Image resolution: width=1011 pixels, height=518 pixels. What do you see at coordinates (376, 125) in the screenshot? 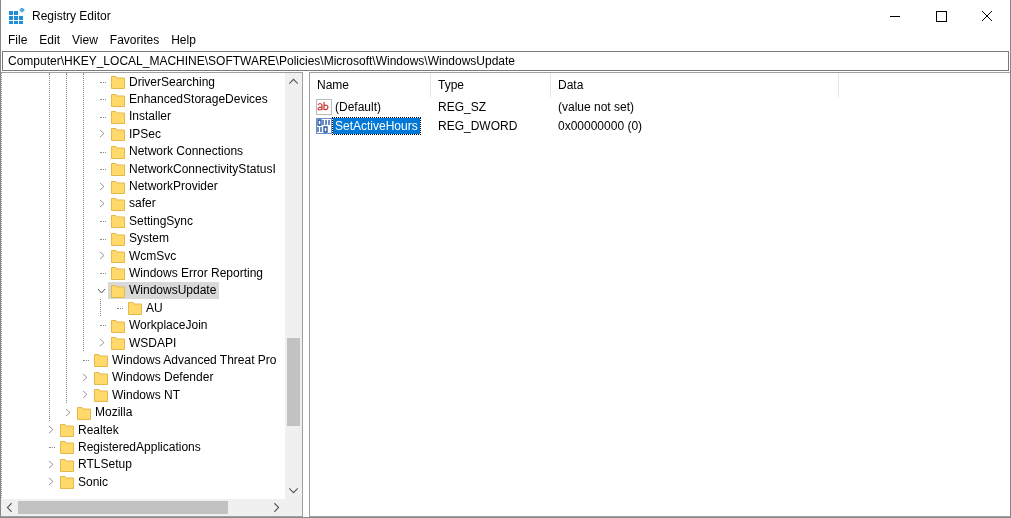
I see `value-name: SetActiveHours` at bounding box center [376, 125].